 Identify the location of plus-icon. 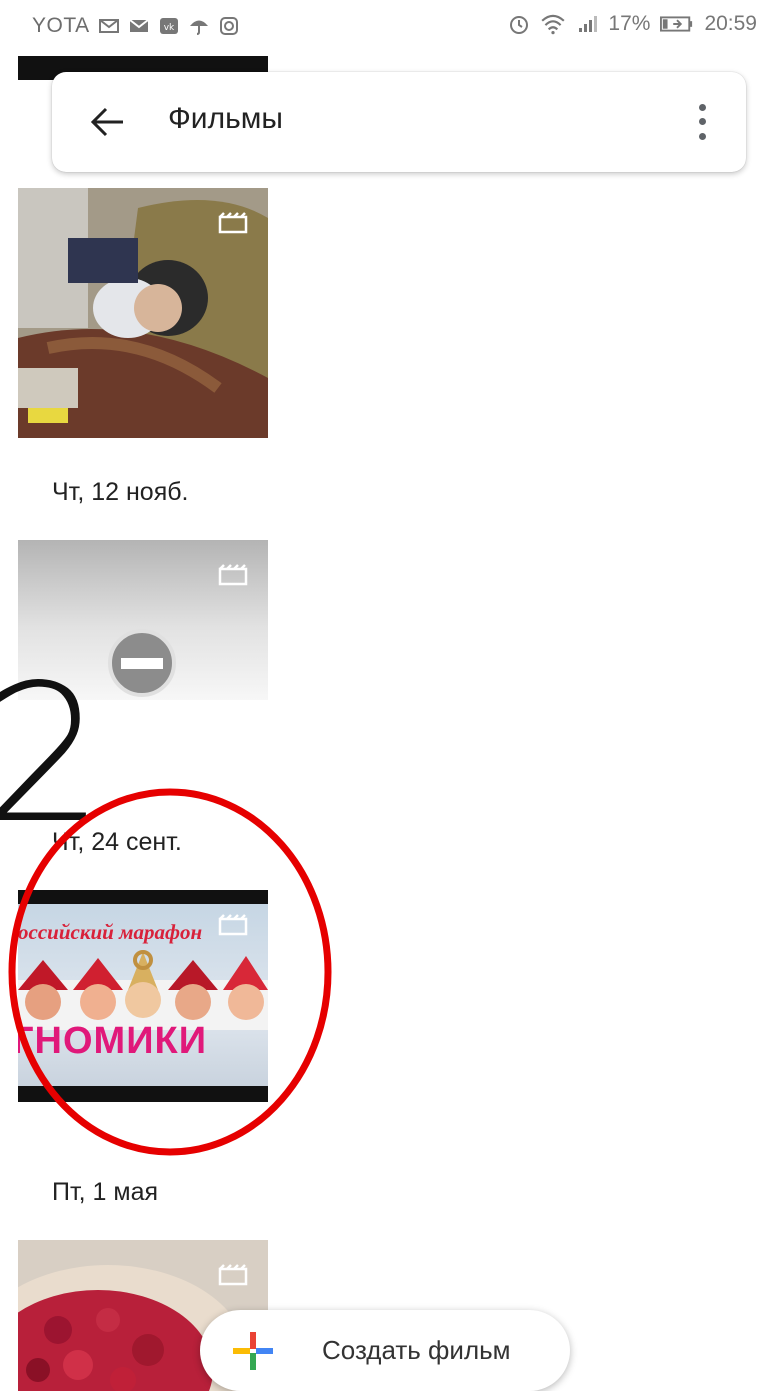
(253, 1351).